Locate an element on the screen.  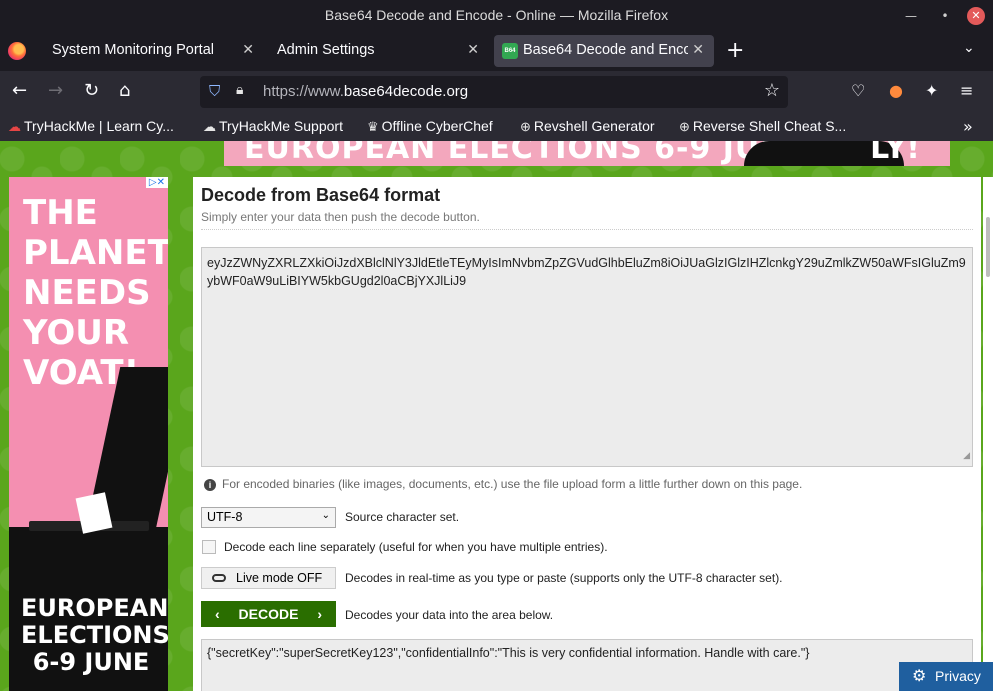
gear-icon: ⚙ is located at coordinates (919, 676).